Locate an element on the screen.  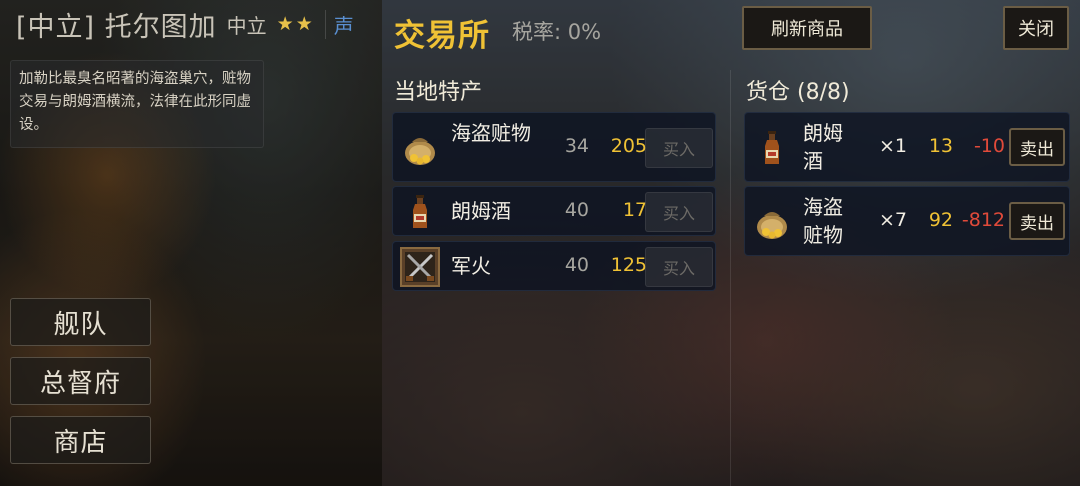
cargo-item-row: 朗姆酒 ×1 13 -10 卖出 is located at coordinates (907, 147).